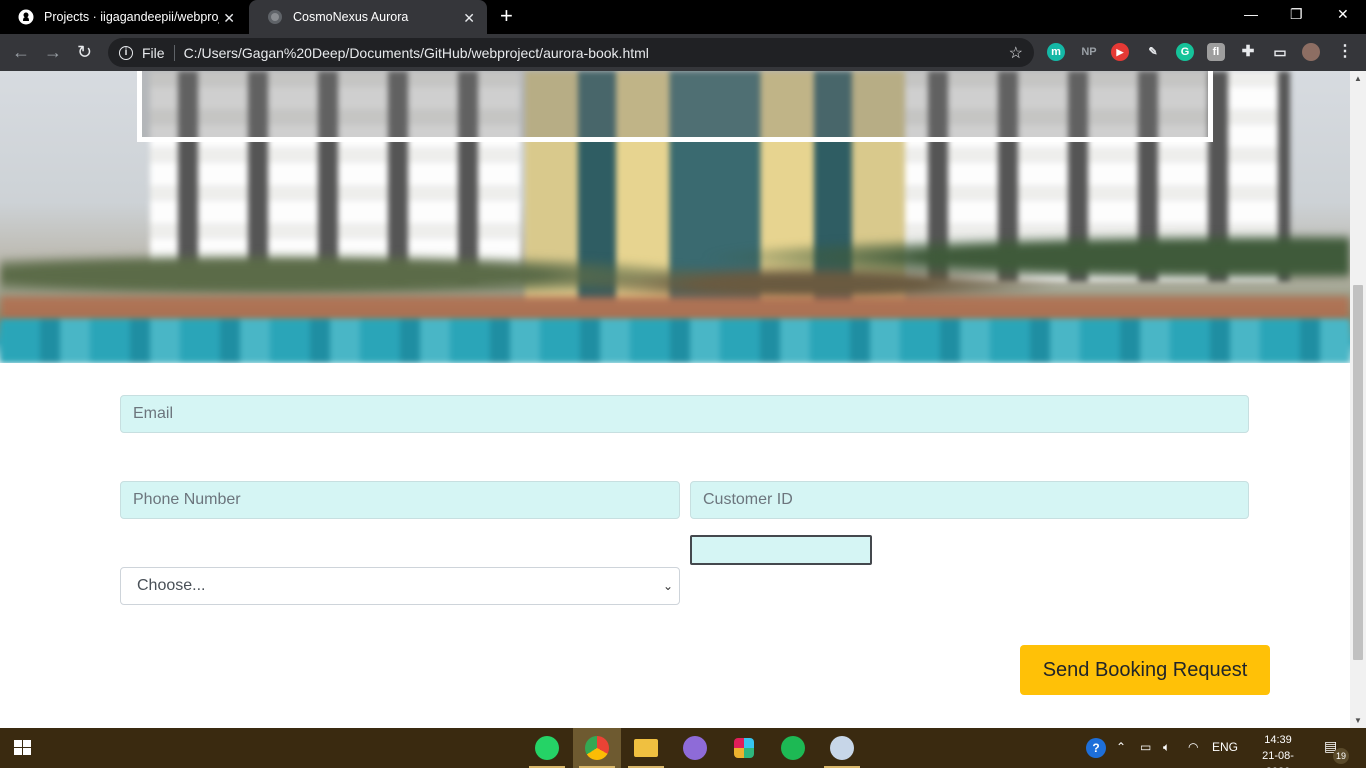 The height and width of the screenshot is (780, 1366). I want to click on hero-title: AURORA, so click(675, 77).